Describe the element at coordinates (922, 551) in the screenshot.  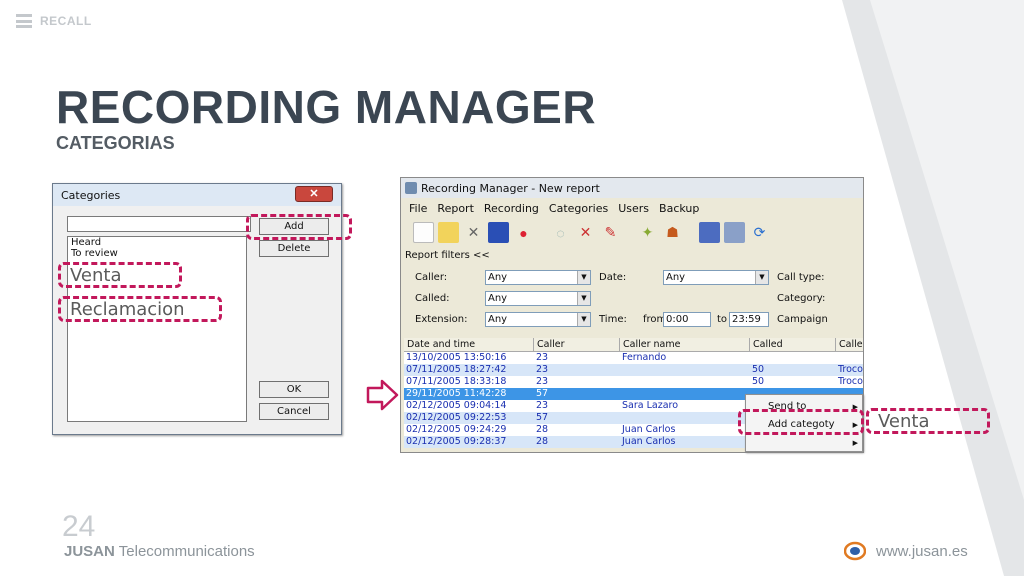
I see `footer-url: www.jusan.es` at that location.